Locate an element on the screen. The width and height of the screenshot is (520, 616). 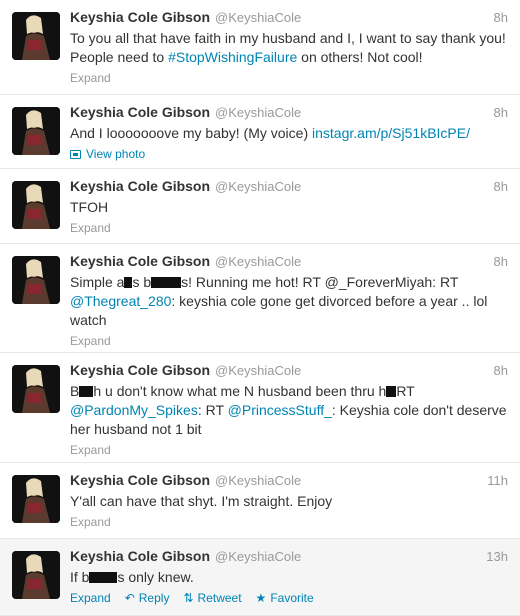
view-photo-label: View photo is located at coordinates (116, 154).